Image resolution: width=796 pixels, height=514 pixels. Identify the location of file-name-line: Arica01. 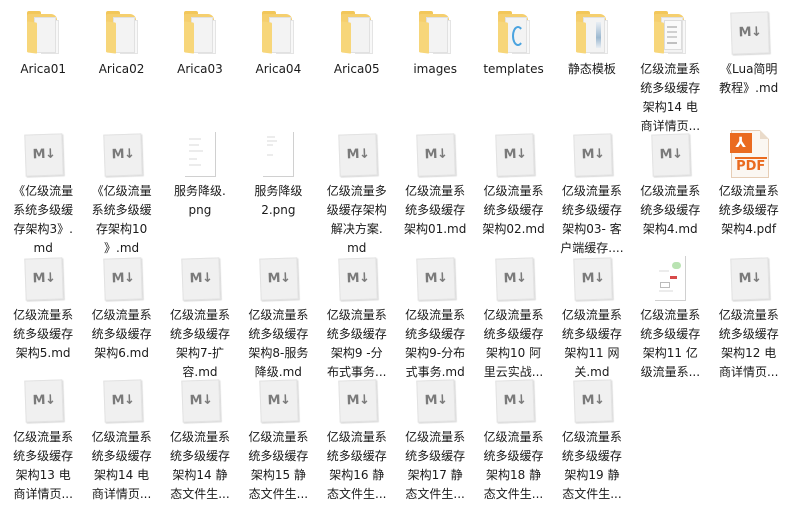
(43, 69).